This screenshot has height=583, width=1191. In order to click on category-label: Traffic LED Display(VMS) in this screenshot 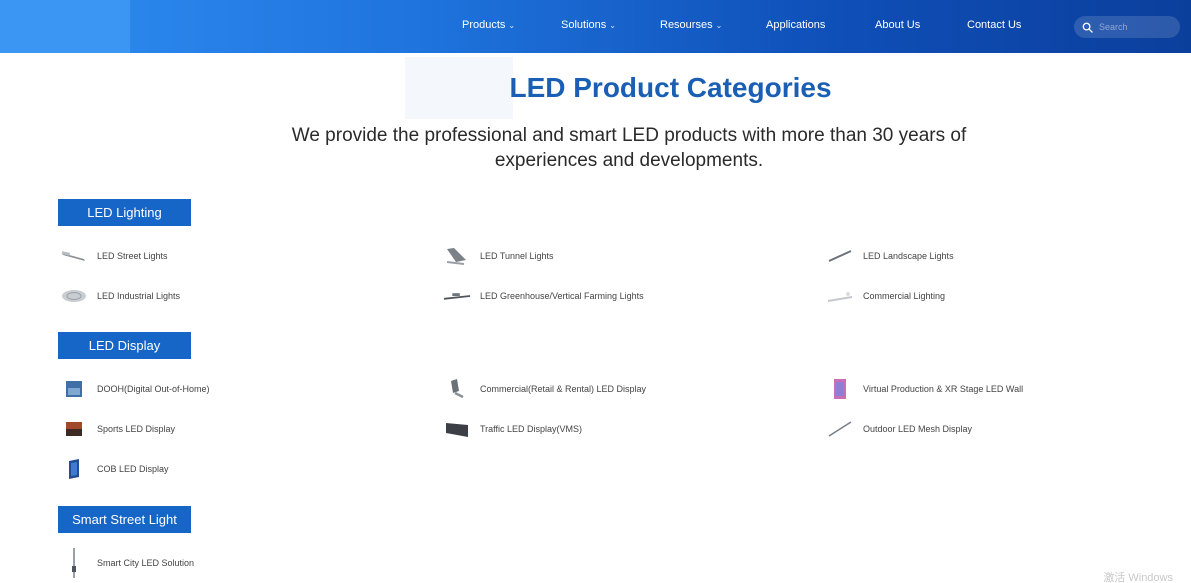, I will do `click(531, 429)`.